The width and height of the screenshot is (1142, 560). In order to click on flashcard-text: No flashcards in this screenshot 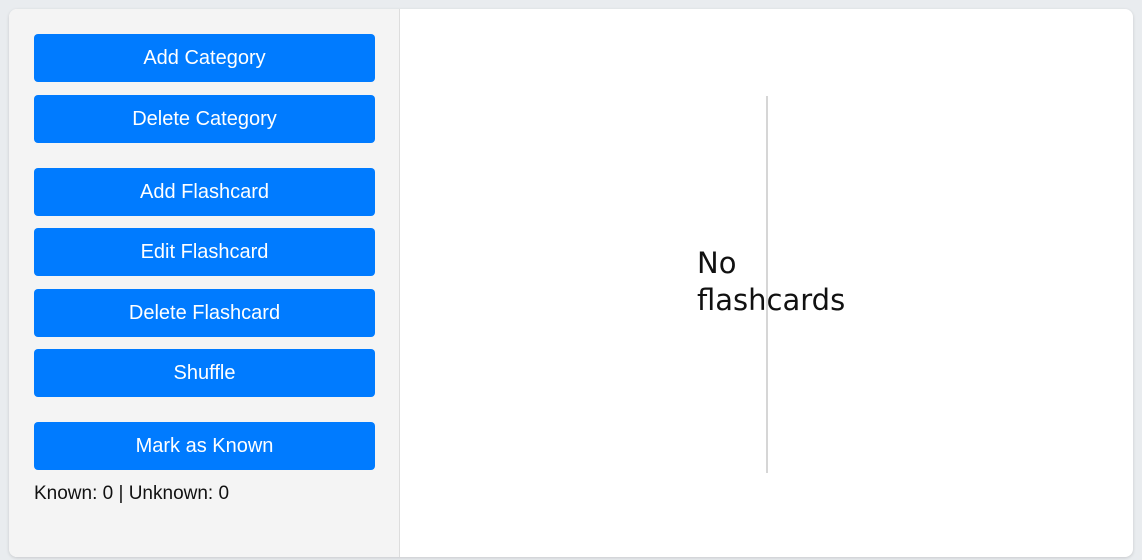, I will do `click(777, 282)`.